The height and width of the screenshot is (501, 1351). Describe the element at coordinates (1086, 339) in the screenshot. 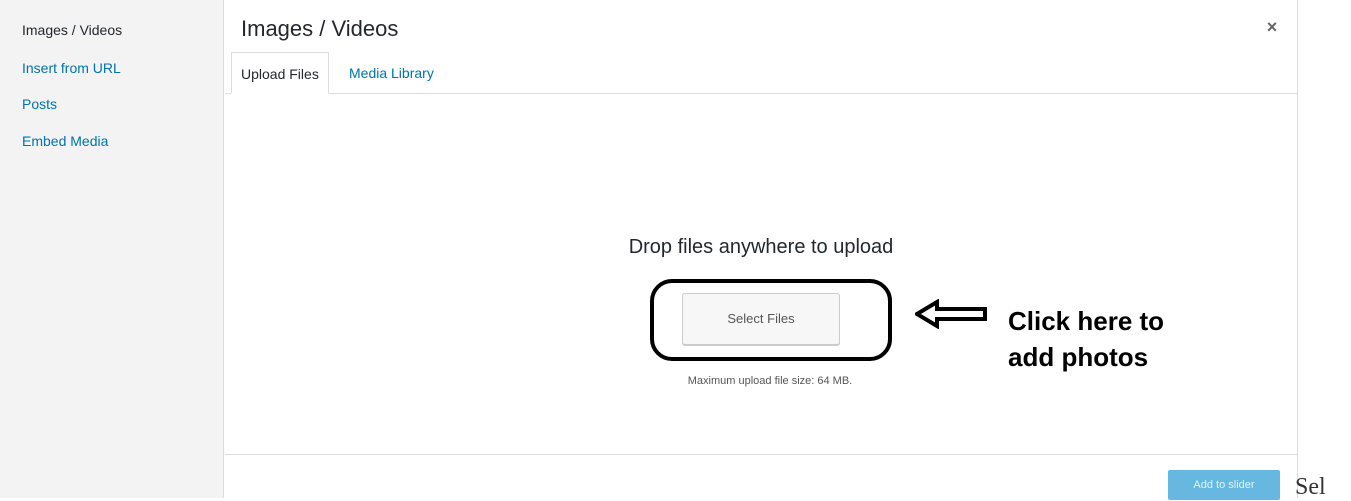

I see `callout-text: Click here to add photos` at that location.